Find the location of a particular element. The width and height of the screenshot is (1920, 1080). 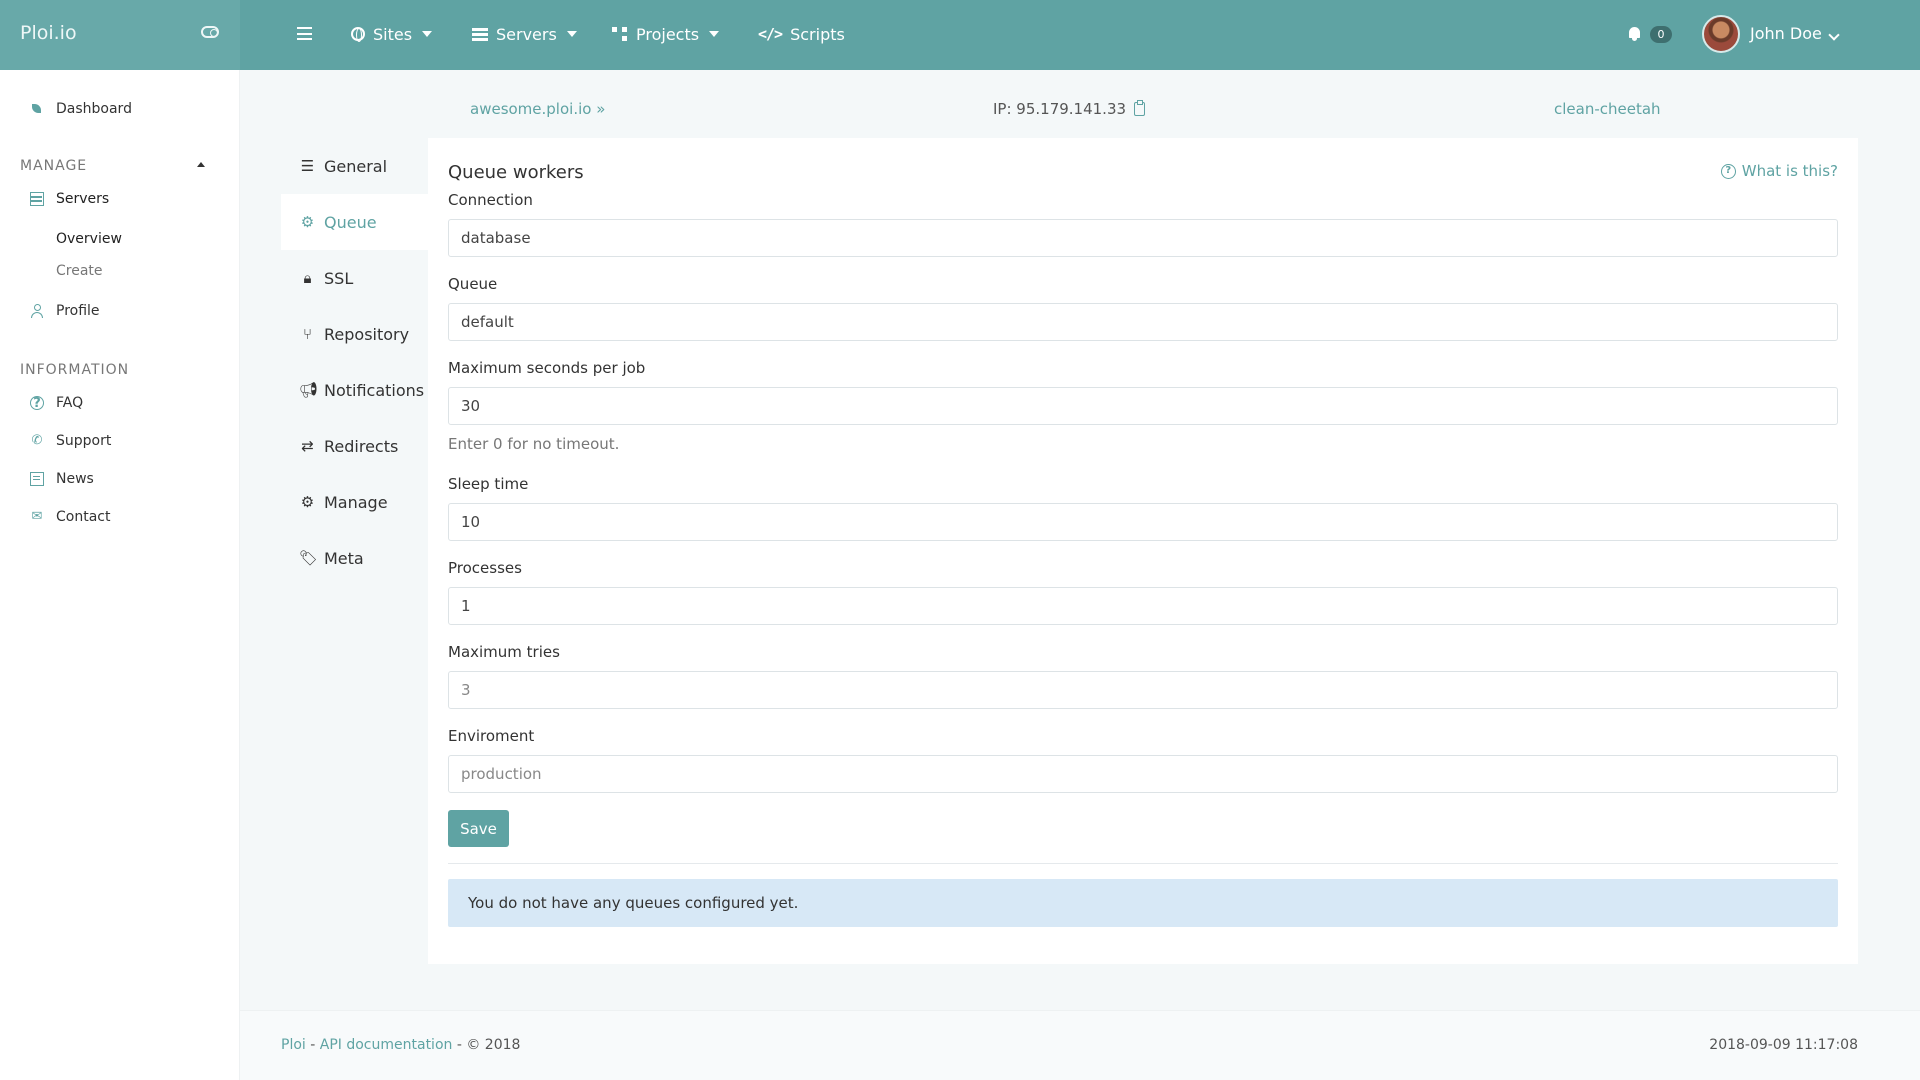

footer-timestamp: 2018-09-09 11:17:08 is located at coordinates (1783, 1045).